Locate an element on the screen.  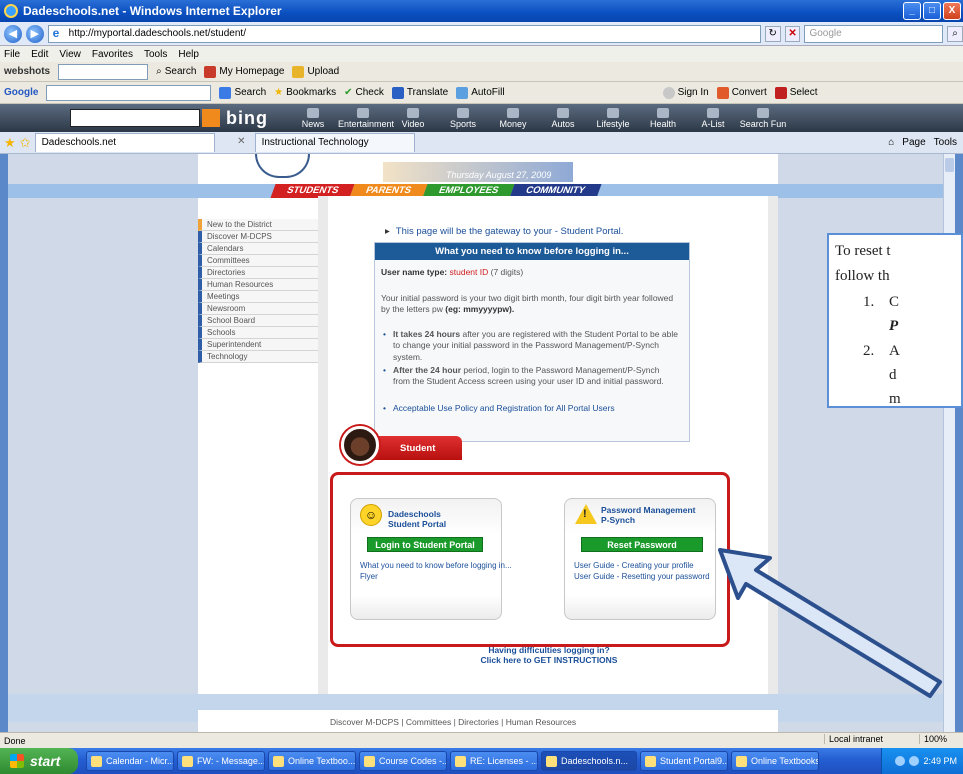
maximize-button: □ is located at coordinates (932, 11).